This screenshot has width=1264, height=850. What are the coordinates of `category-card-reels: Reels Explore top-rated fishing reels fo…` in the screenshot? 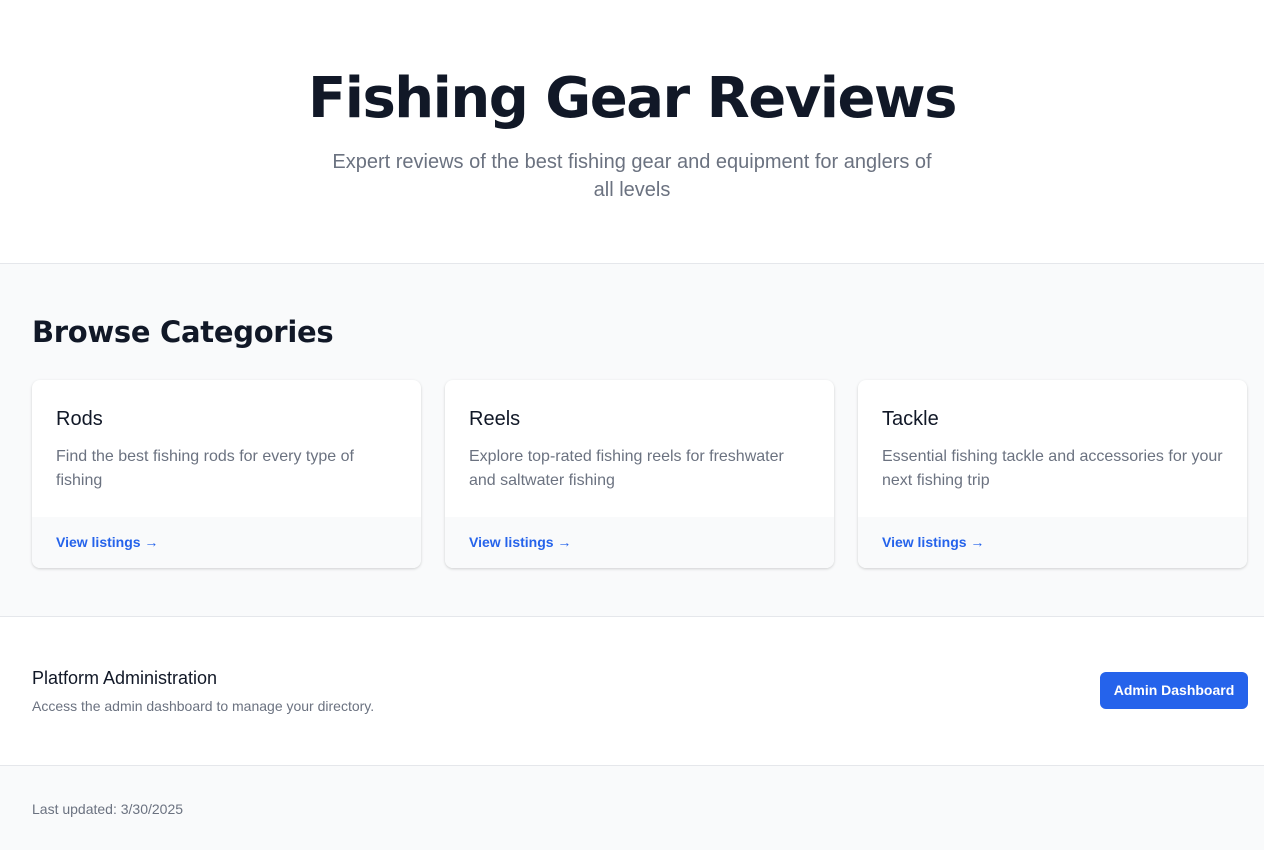 It's located at (639, 474).